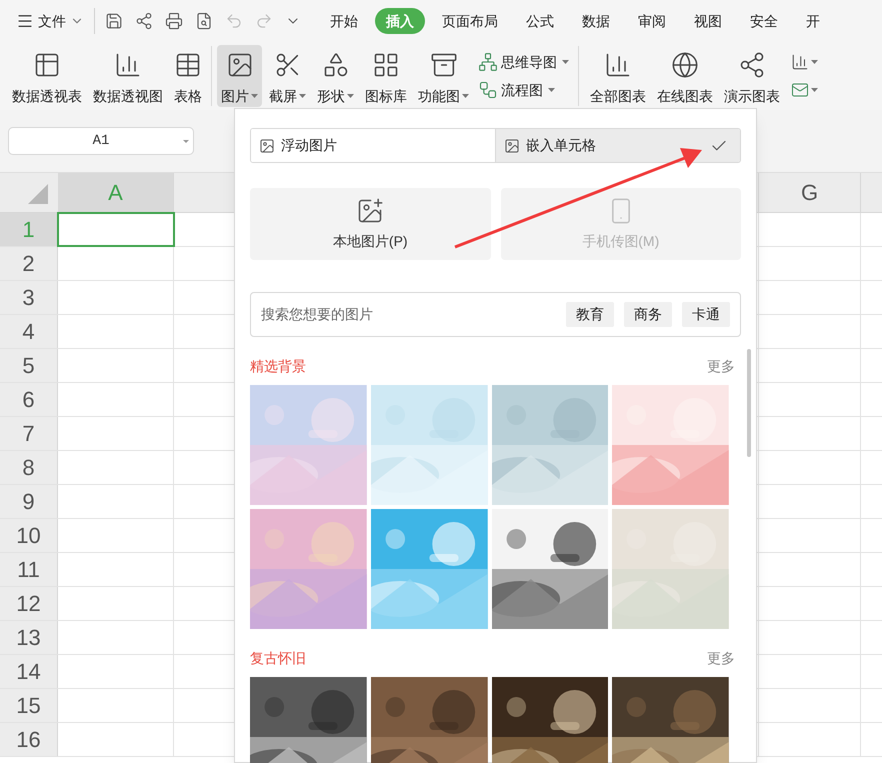 The image size is (882, 763). Describe the element at coordinates (278, 366) in the screenshot. I see `section-title: 精选背景` at that location.